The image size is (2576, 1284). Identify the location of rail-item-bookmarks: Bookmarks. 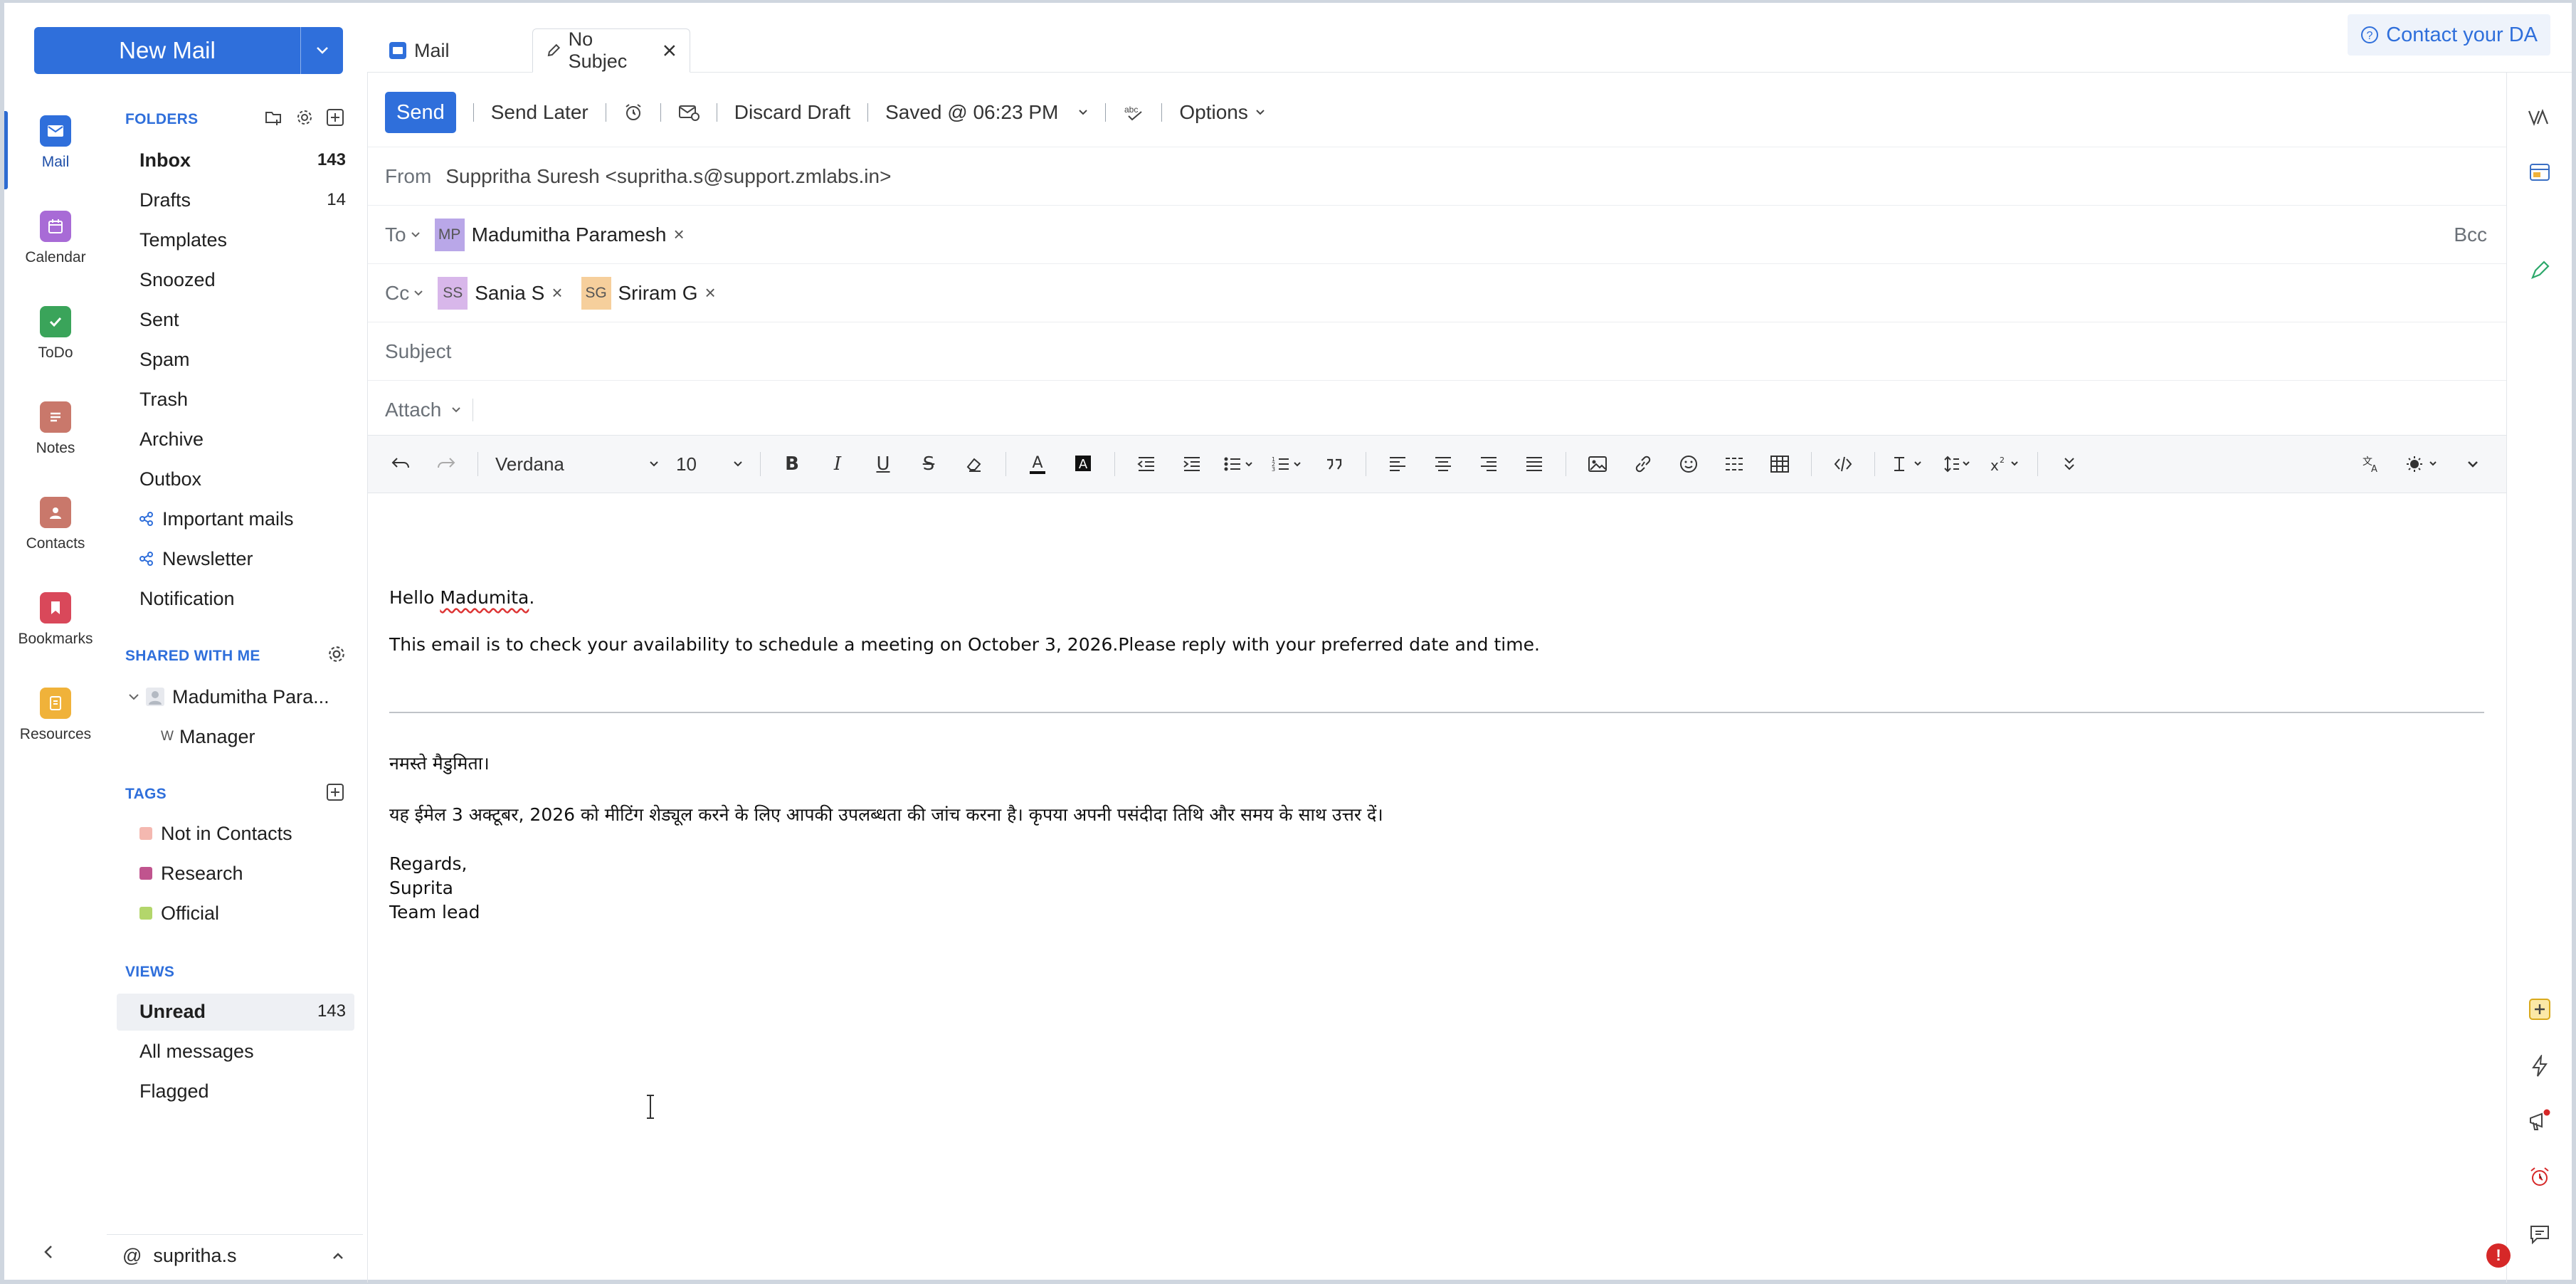
(56, 626).